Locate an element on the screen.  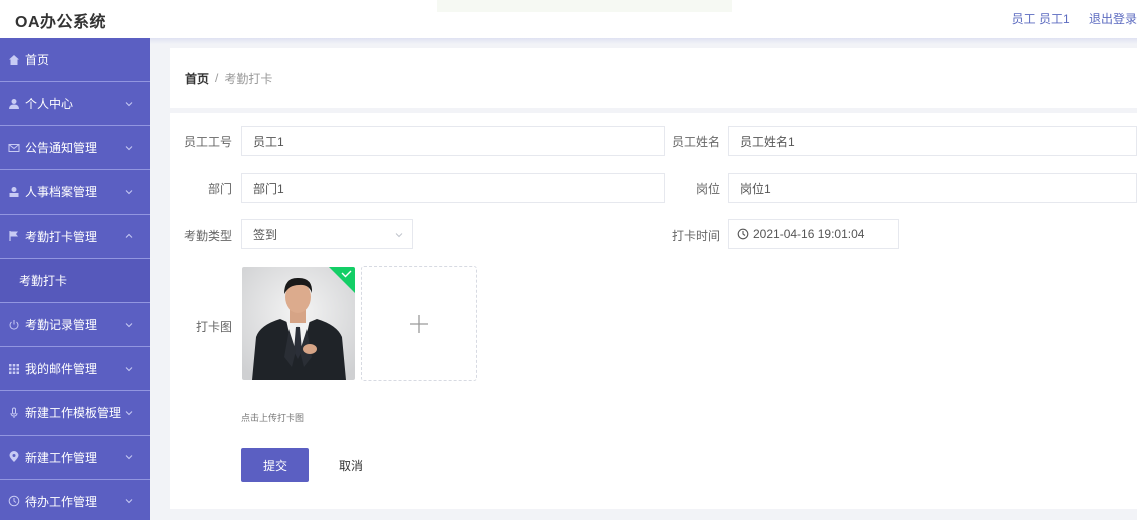
upload-add-button is located at coordinates (419, 323).